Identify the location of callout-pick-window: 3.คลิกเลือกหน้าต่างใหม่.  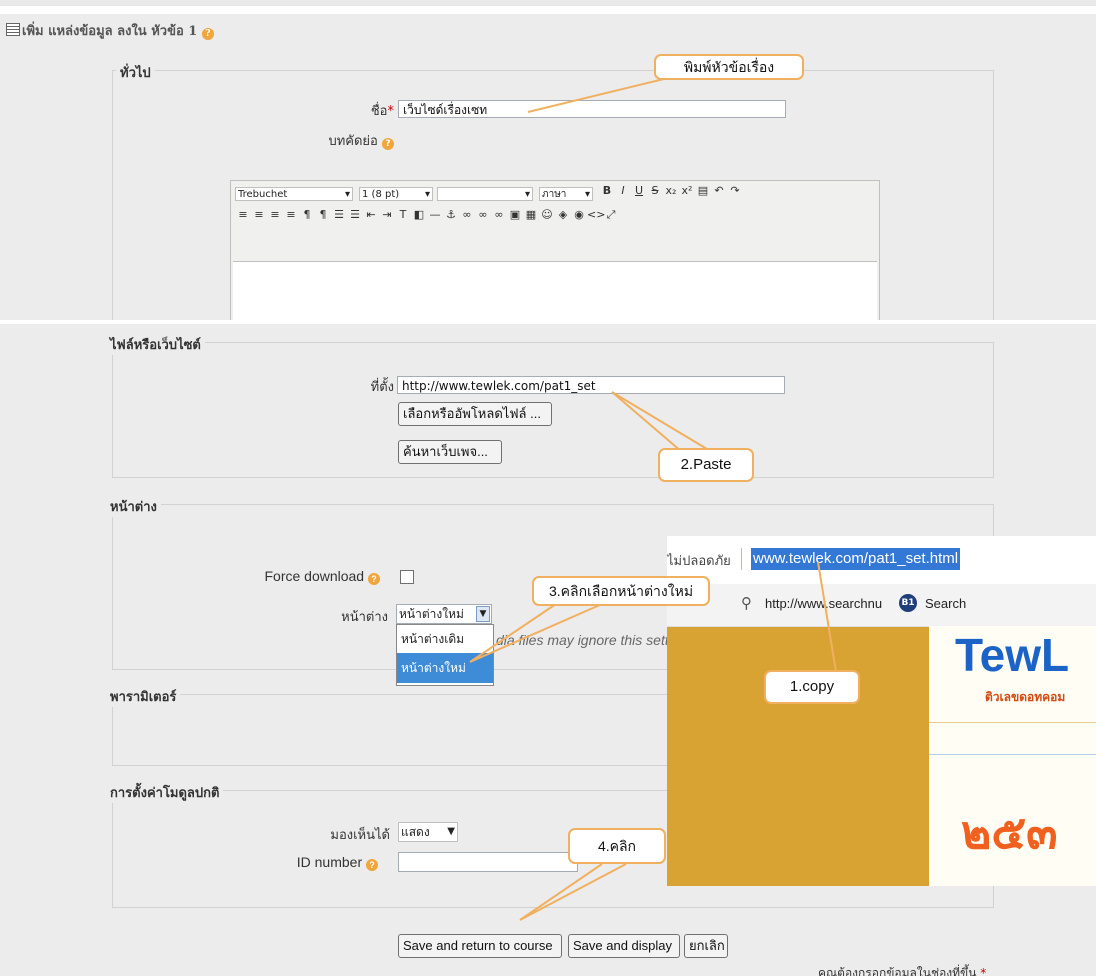
(621, 591).